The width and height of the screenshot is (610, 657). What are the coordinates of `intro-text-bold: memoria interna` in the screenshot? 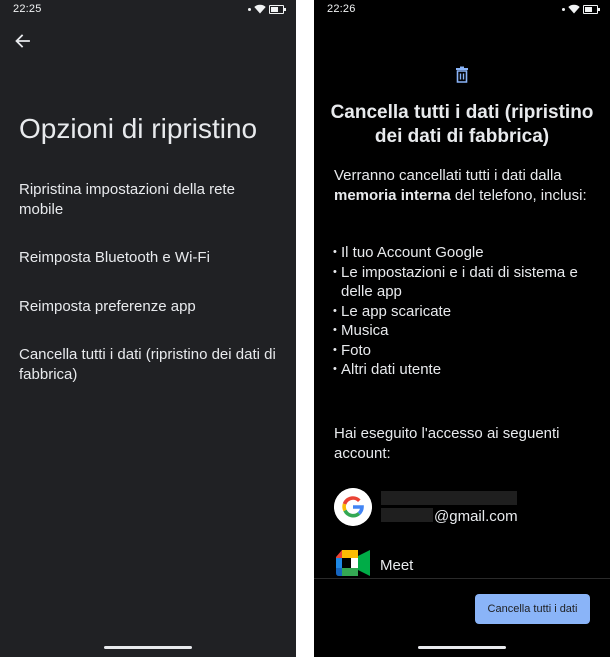 It's located at (392, 195).